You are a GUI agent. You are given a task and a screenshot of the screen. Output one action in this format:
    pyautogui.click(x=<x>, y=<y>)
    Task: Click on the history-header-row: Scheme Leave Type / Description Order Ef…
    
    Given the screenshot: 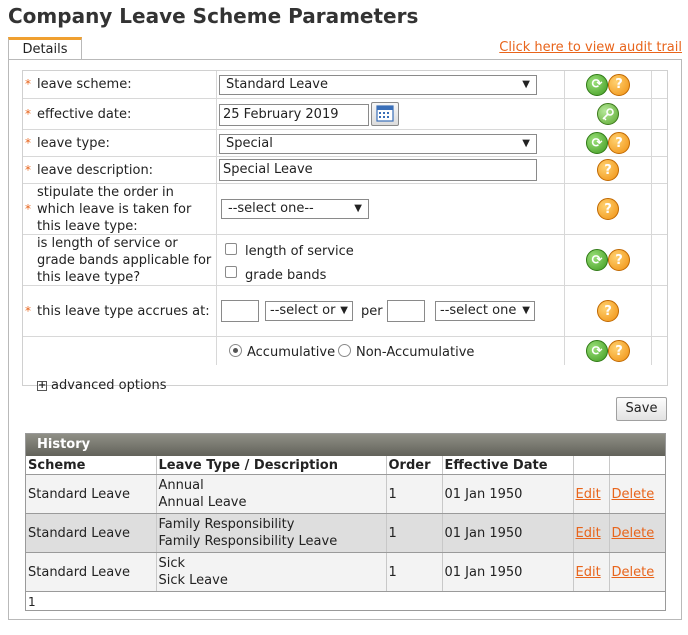 What is the action you would take?
    pyautogui.click(x=345, y=465)
    